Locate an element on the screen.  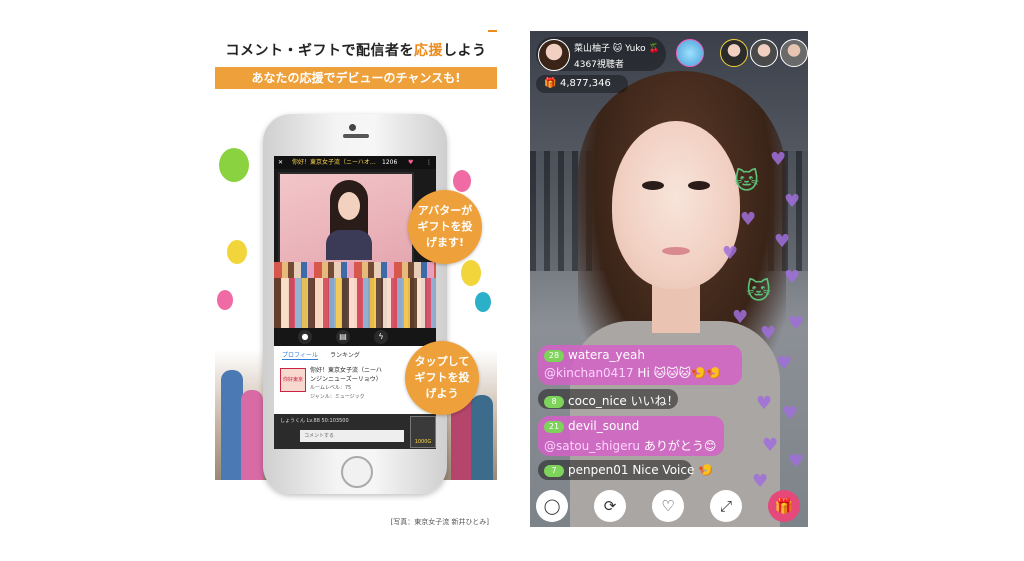
tab-profile: プロフィール is located at coordinates (300, 355).